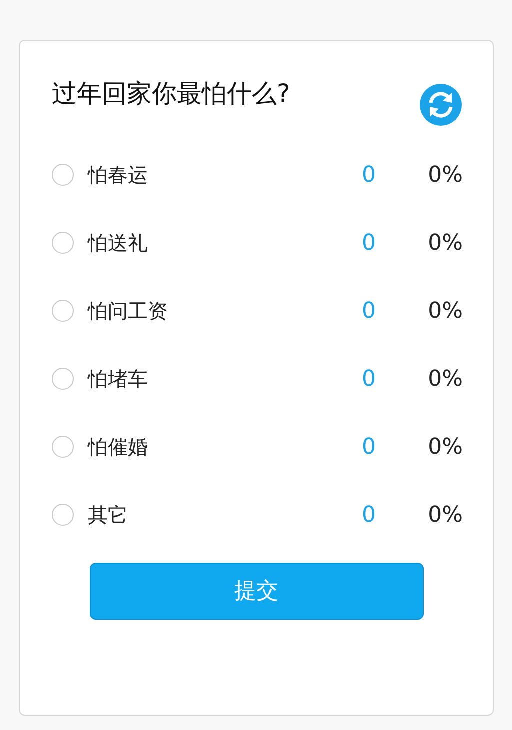 Image resolution: width=512 pixels, height=730 pixels. What do you see at coordinates (128, 311) in the screenshot?
I see `option-label: 怕问工资` at bounding box center [128, 311].